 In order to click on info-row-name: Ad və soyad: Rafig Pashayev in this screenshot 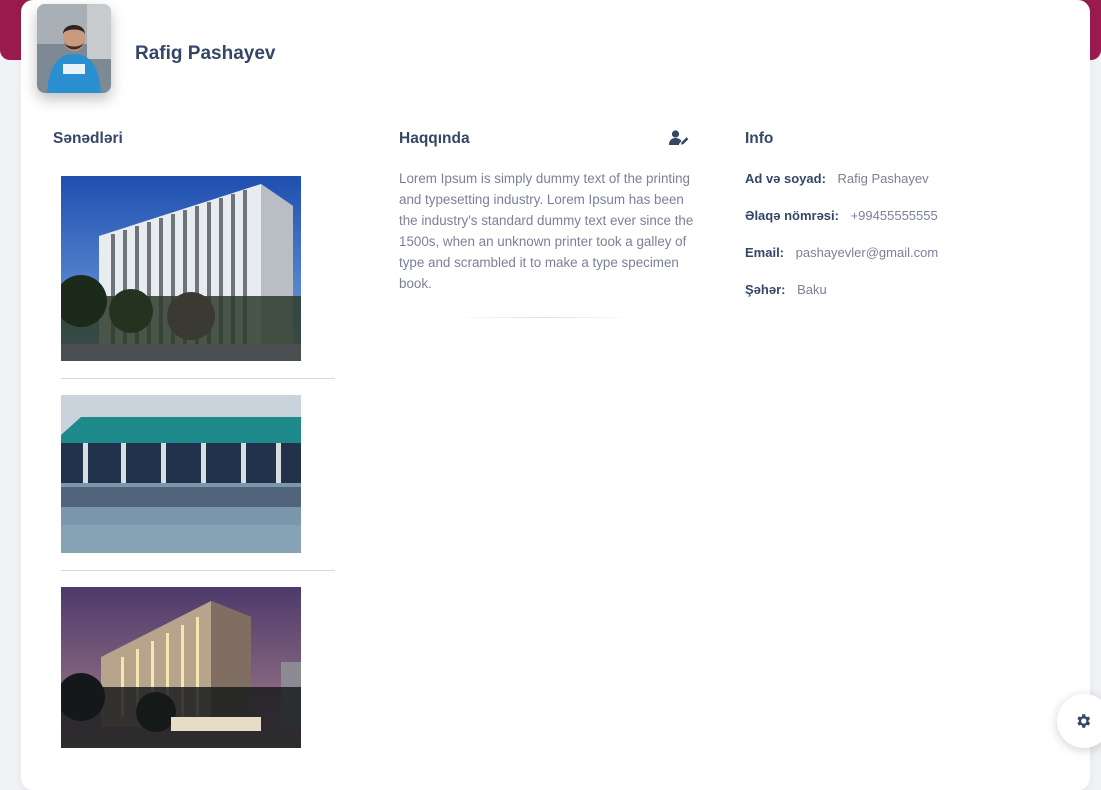, I will do `click(837, 178)`.